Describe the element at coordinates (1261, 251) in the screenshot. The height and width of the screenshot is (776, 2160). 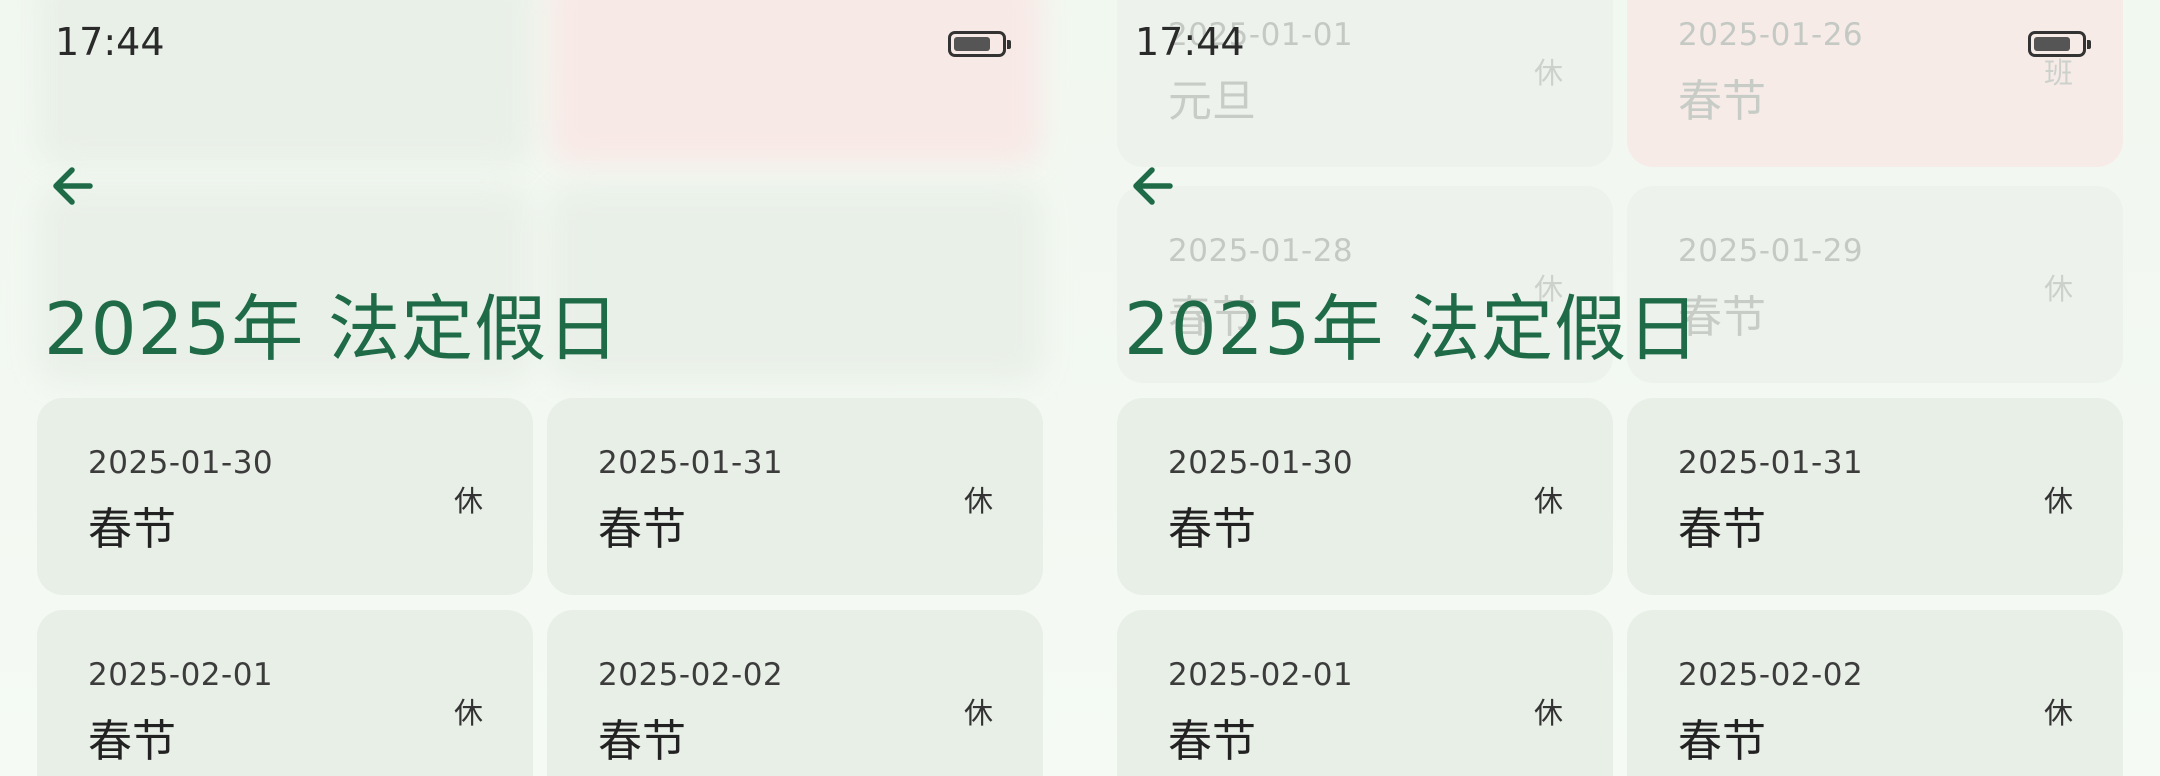
I see `holiday-date: 2025-01-28` at that location.